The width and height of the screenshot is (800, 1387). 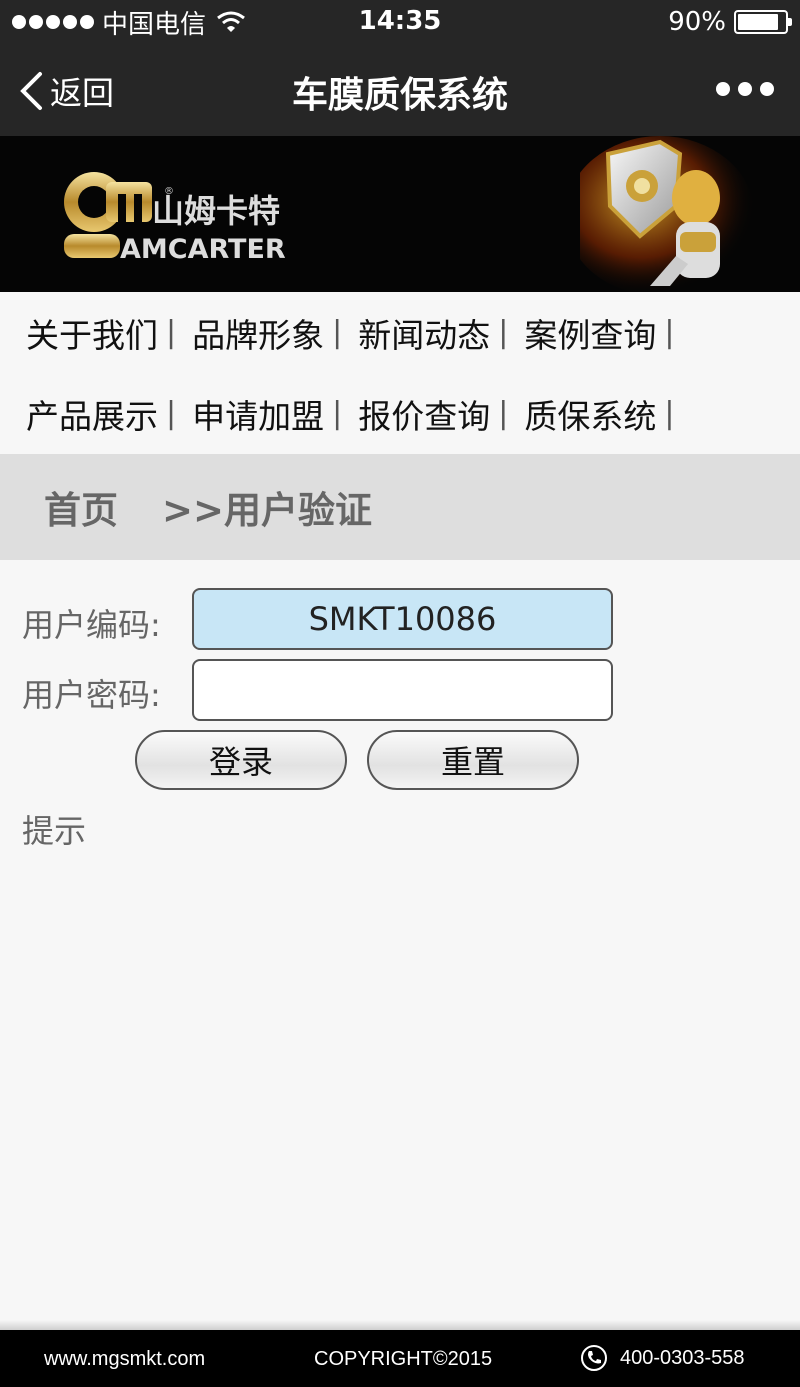 What do you see at coordinates (400, 1325) in the screenshot?
I see `footer-divider` at bounding box center [400, 1325].